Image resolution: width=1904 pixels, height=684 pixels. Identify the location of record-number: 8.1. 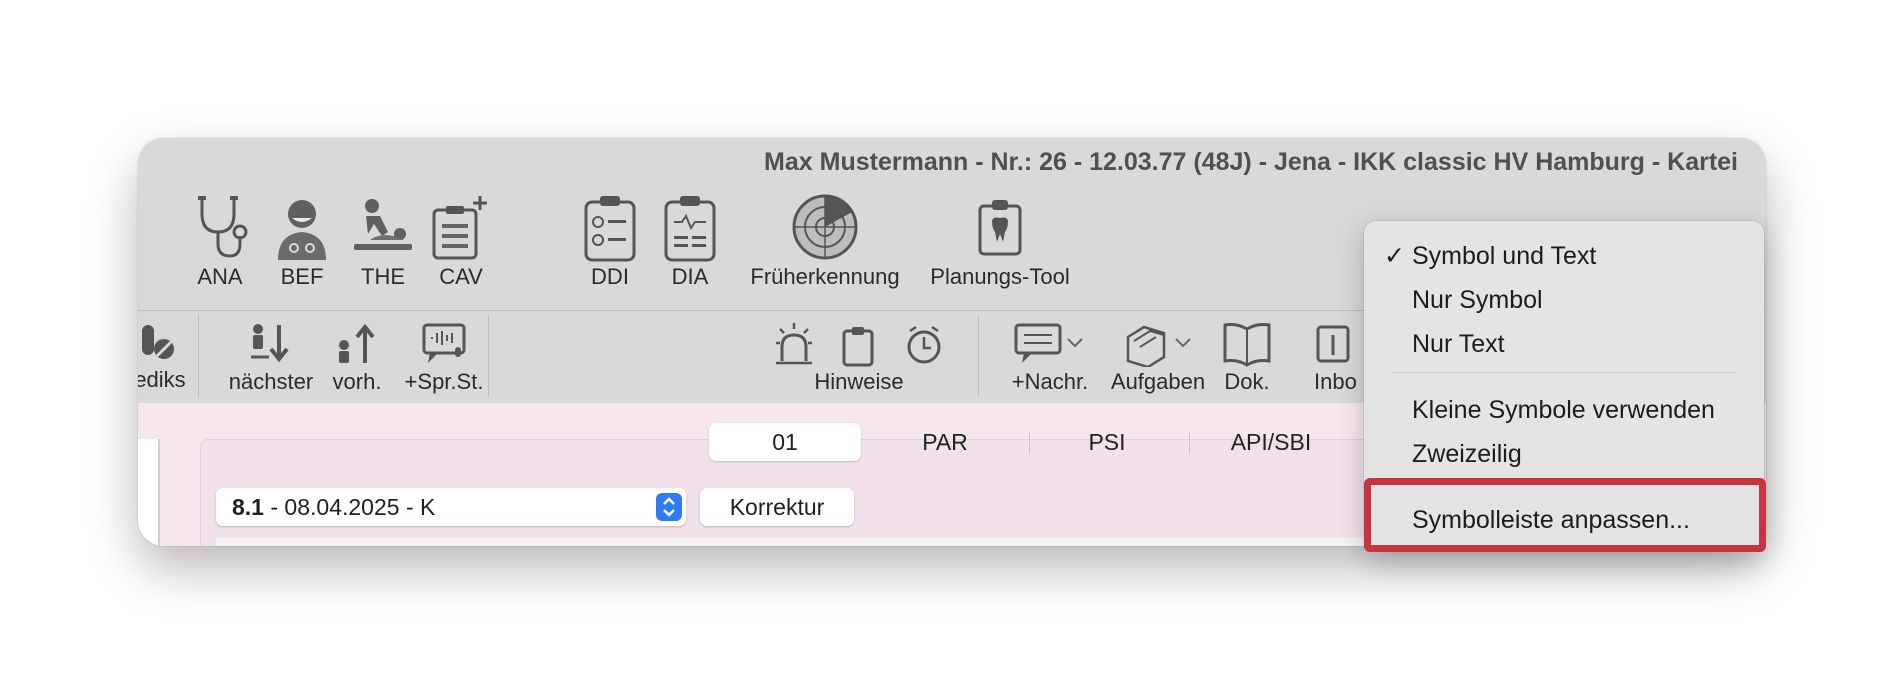
(248, 507).